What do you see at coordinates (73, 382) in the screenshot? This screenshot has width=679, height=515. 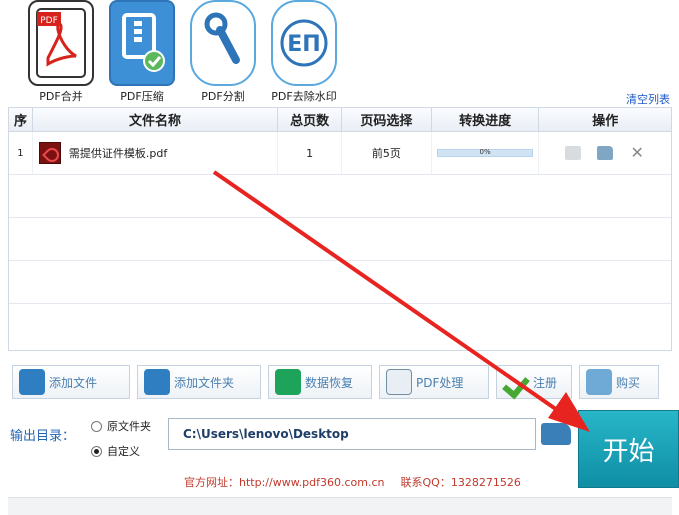 I see `add-file-label: 添加文件` at bounding box center [73, 382].